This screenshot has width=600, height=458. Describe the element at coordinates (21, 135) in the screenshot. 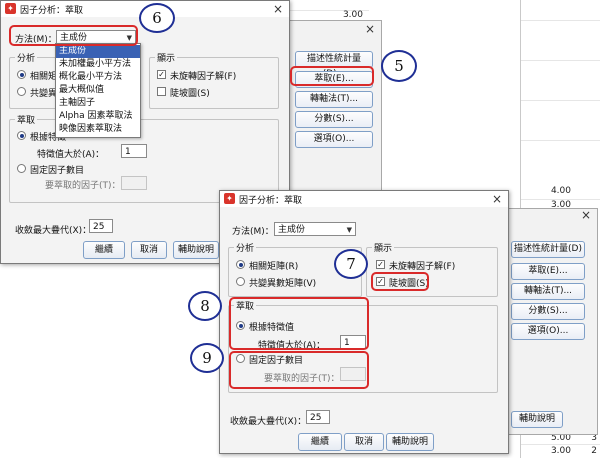

I see `eigenvalue-radio` at that location.